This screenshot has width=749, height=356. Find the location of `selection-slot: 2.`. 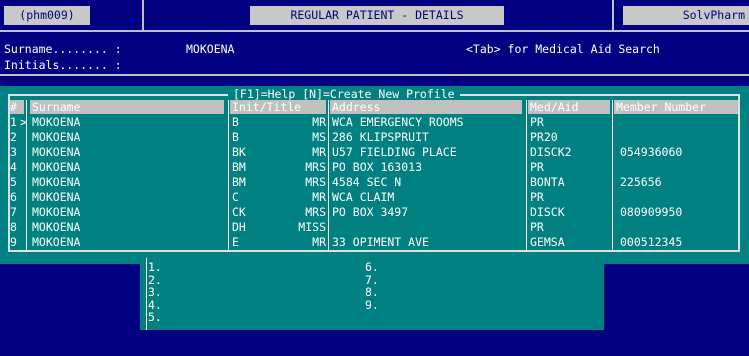

selection-slot: 2. is located at coordinates (155, 280).